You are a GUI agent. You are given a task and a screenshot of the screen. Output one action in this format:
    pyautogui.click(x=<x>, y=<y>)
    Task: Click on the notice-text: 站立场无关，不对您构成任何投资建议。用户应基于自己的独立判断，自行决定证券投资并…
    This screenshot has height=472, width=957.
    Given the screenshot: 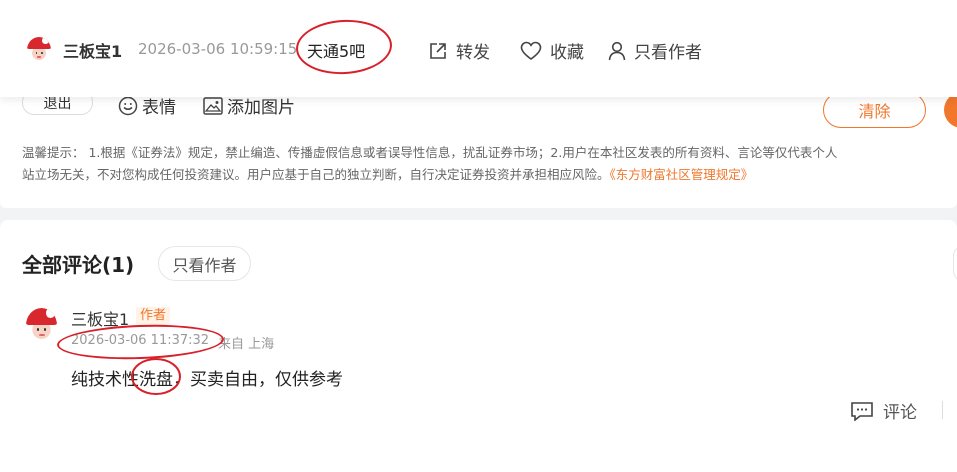 What is the action you would take?
    pyautogui.click(x=316, y=174)
    